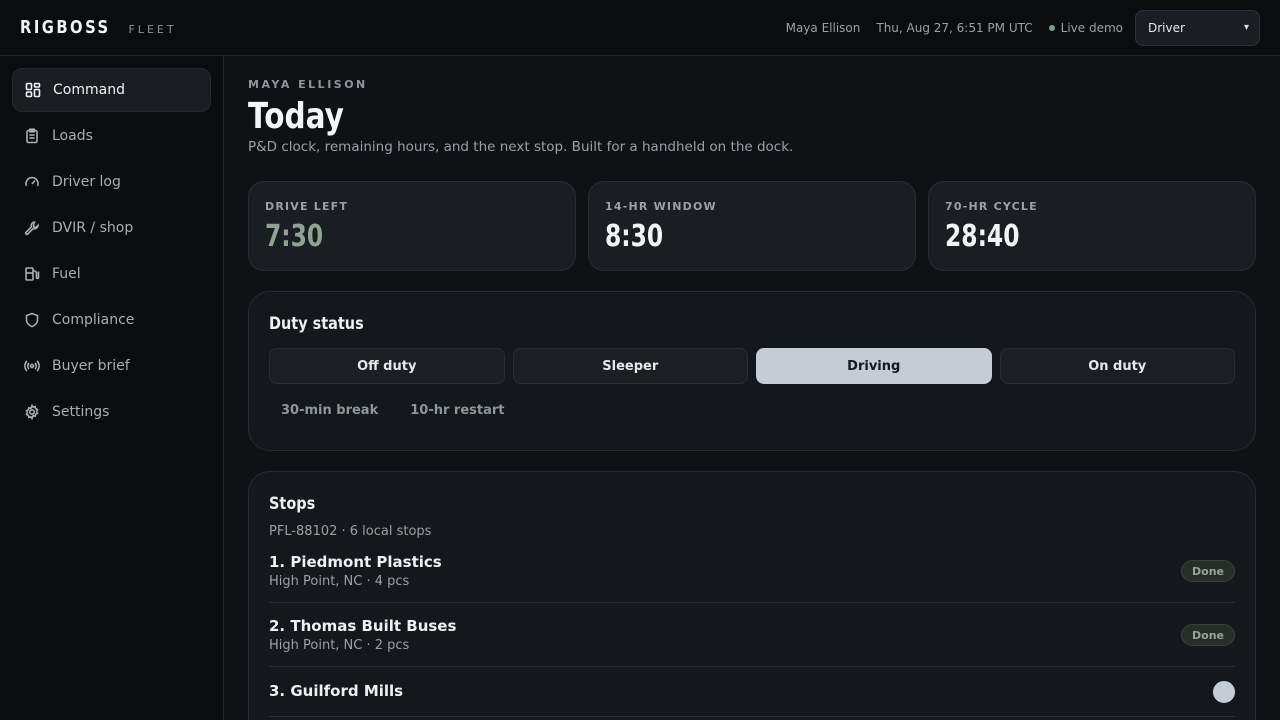  I want to click on stat-card-14hr-window: 14-HR WINDOW 8:30, so click(752, 226).